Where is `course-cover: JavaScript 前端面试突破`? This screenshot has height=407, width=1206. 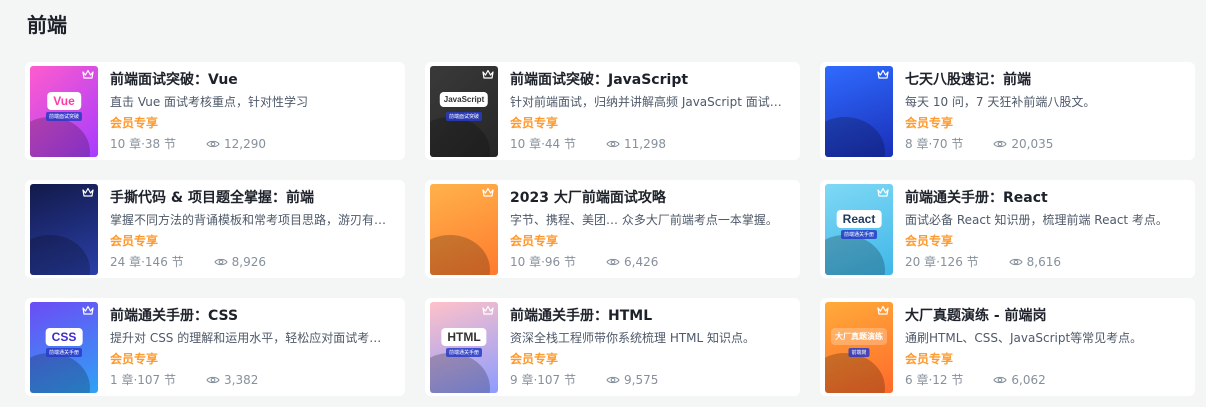 course-cover: JavaScript 前端面试突破 is located at coordinates (464, 111).